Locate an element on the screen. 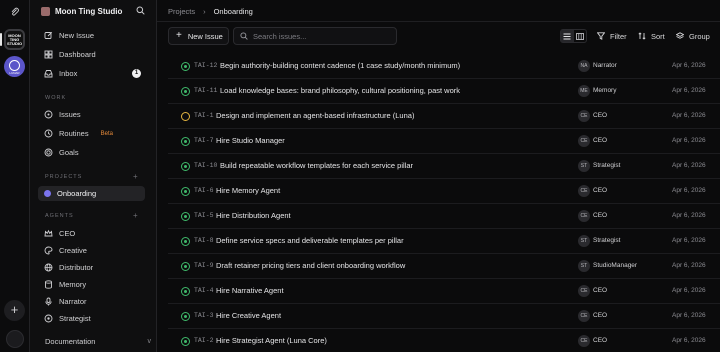 Image resolution: width=720 pixels, height=352 pixels. avatar: ST is located at coordinates (584, 241).